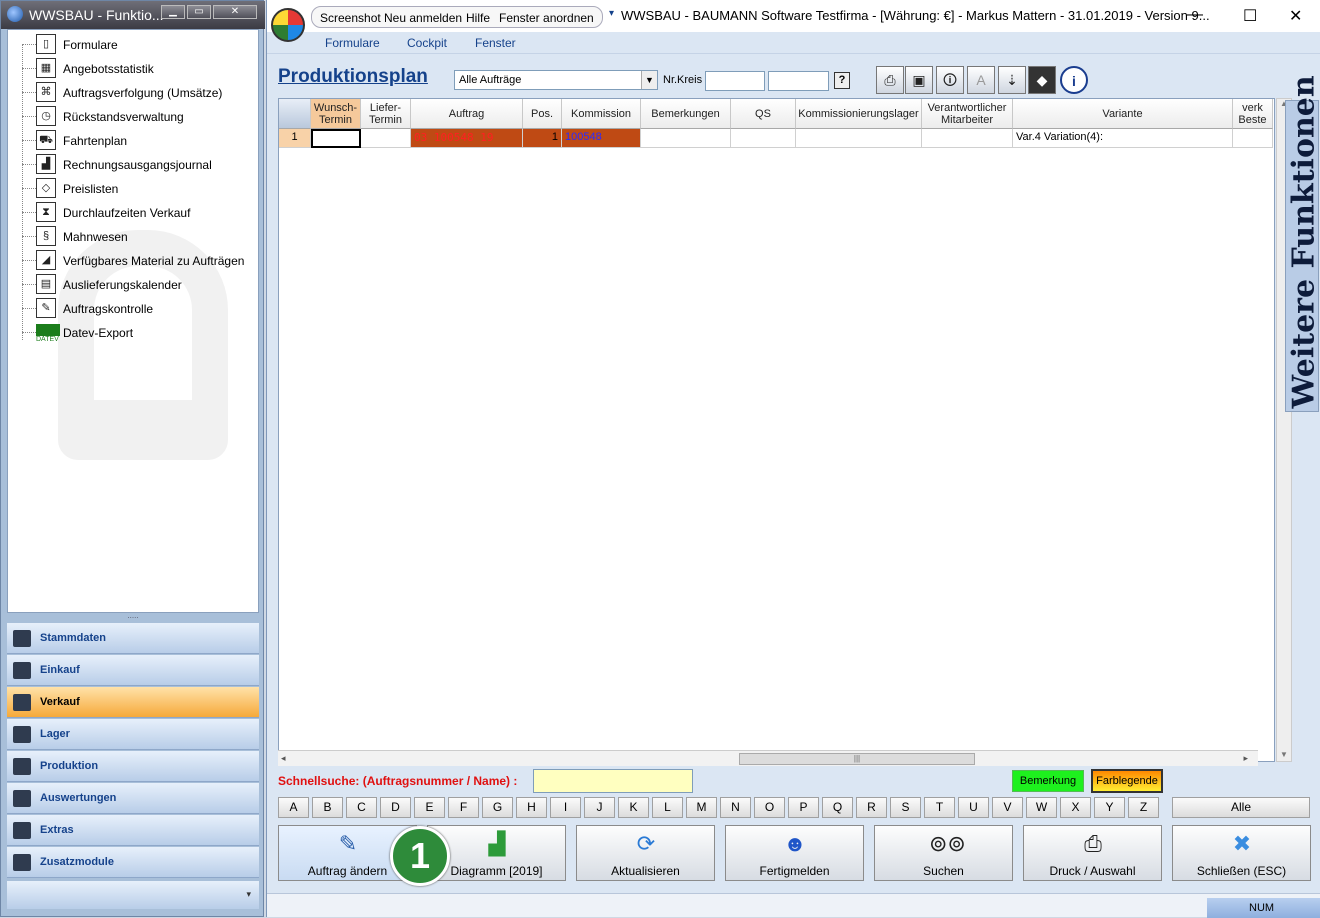 Image resolution: width=1320 pixels, height=918 pixels. What do you see at coordinates (531, 807) in the screenshot?
I see `letter-filter-h: H` at bounding box center [531, 807].